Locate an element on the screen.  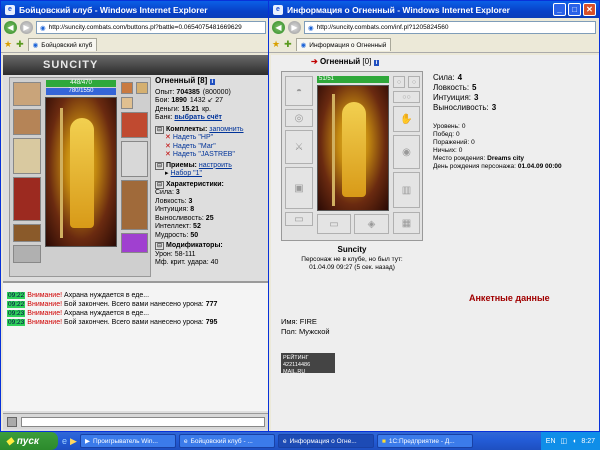
sets-action: запомнить is located at coordinates (226, 129).